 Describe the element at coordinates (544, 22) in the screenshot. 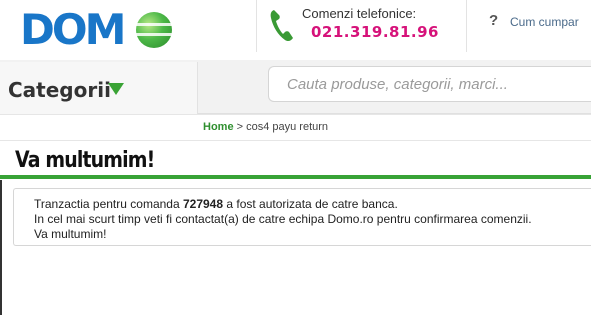

I see `help-link: Cum cumpar` at that location.